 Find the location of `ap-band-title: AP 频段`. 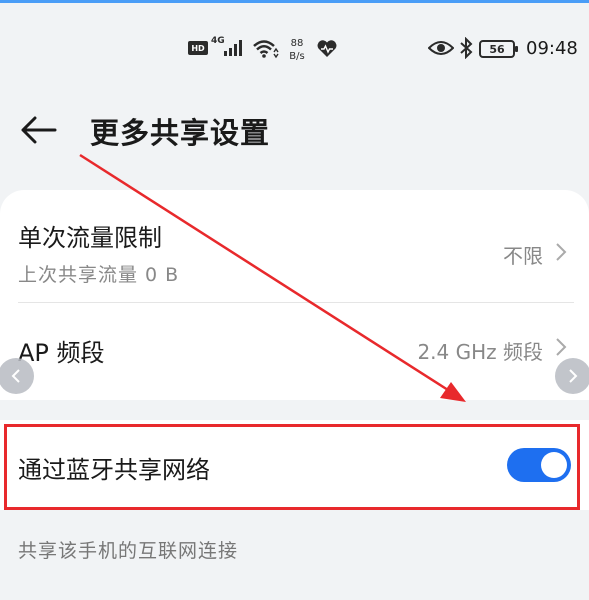

ap-band-title: AP 频段 is located at coordinates (61, 353).